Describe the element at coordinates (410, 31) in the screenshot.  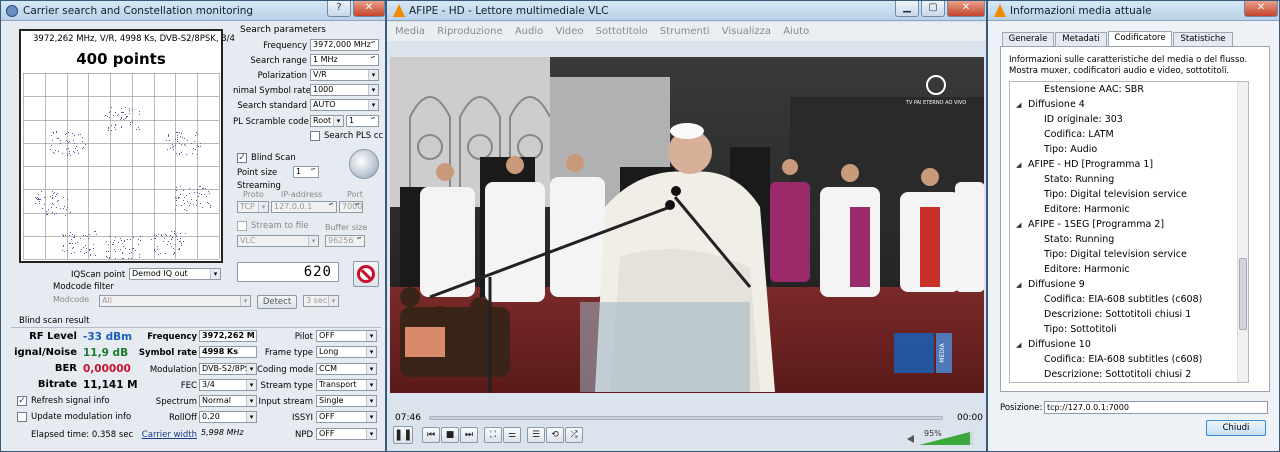
I see `menu-media: Media` at that location.